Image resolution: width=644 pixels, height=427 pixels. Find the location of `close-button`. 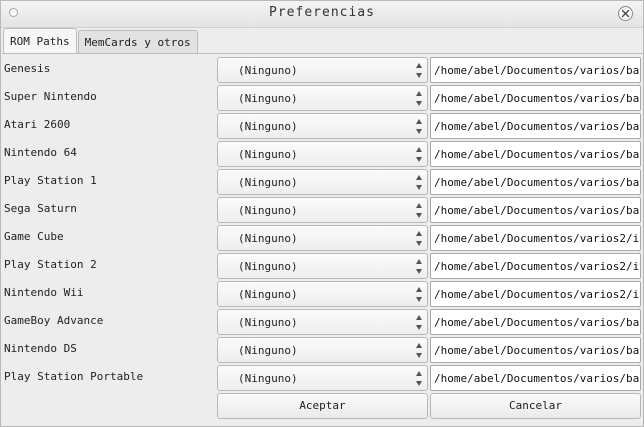

close-button is located at coordinates (625, 13).